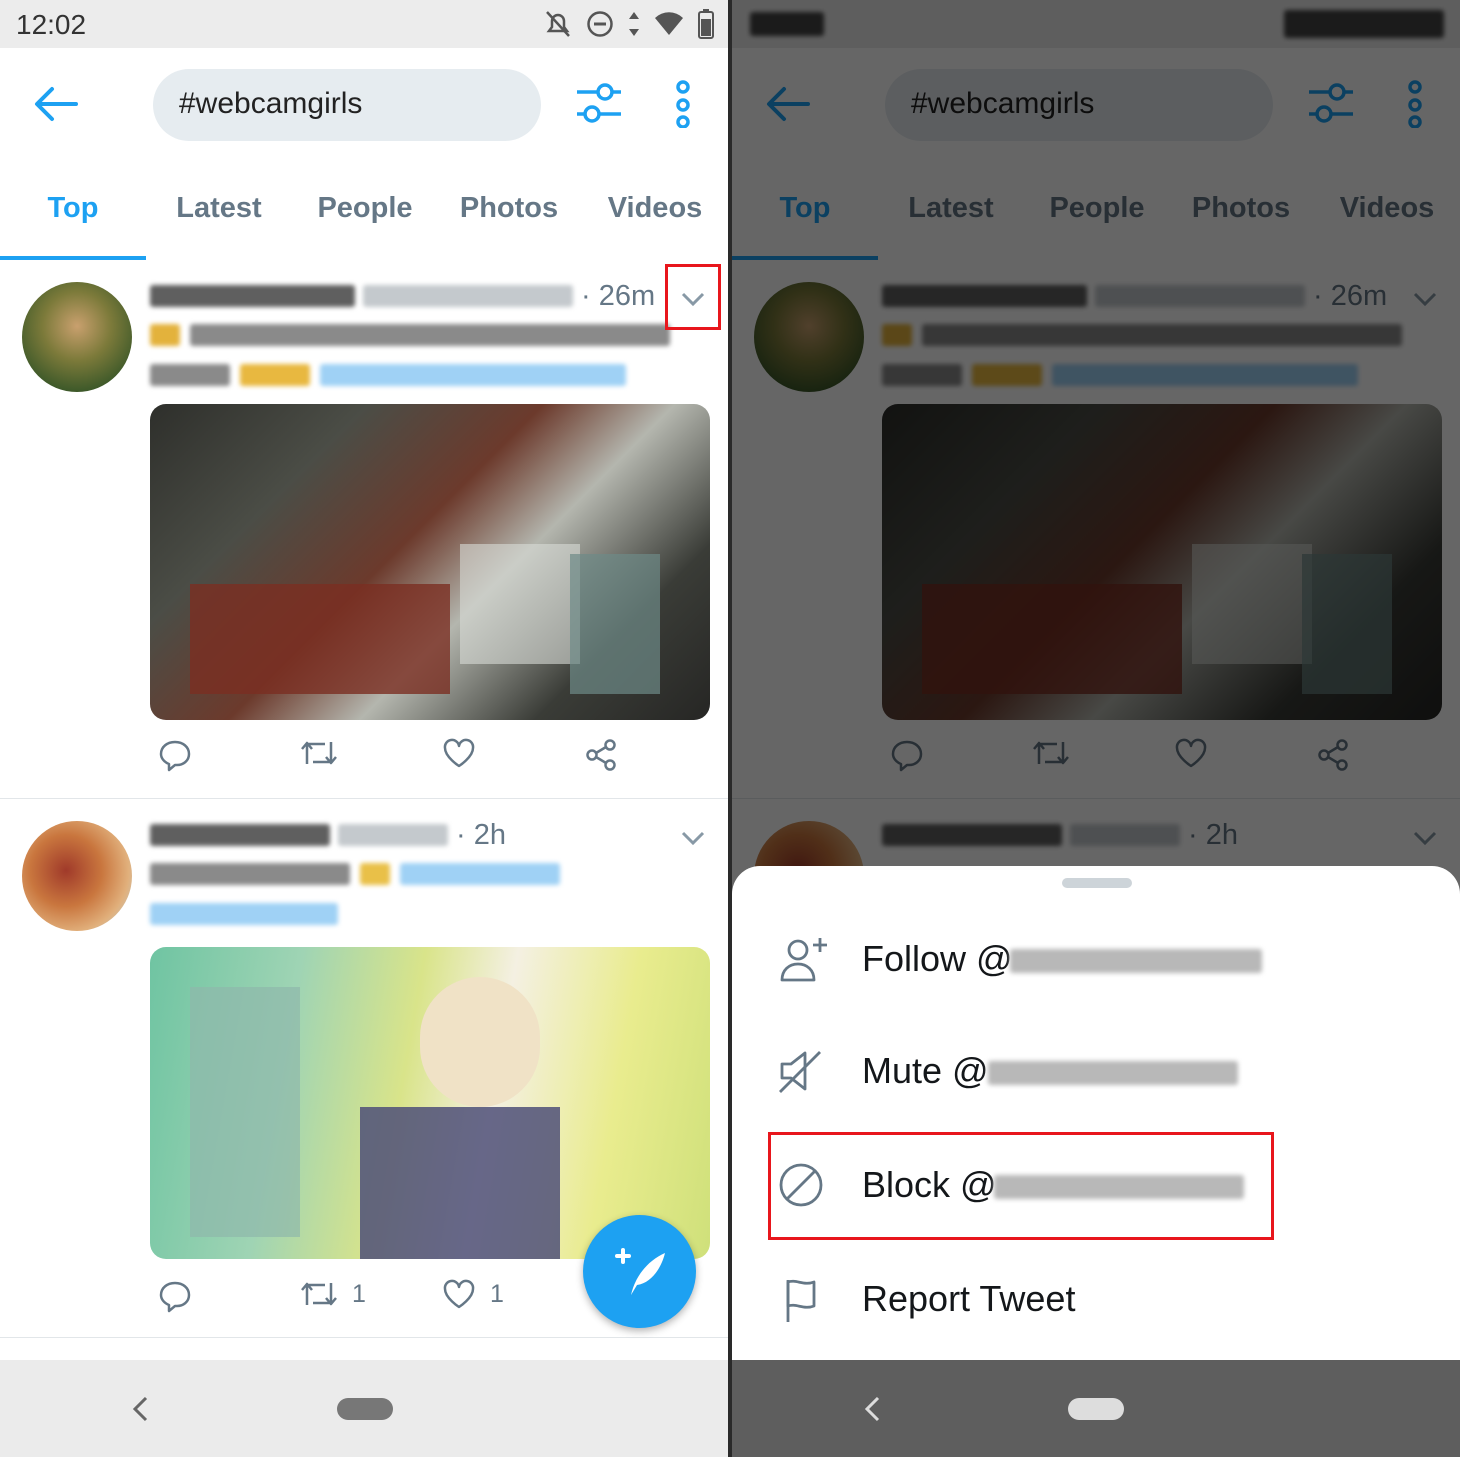  I want to click on menu-item-report: Report Tweet, so click(1096, 1300).